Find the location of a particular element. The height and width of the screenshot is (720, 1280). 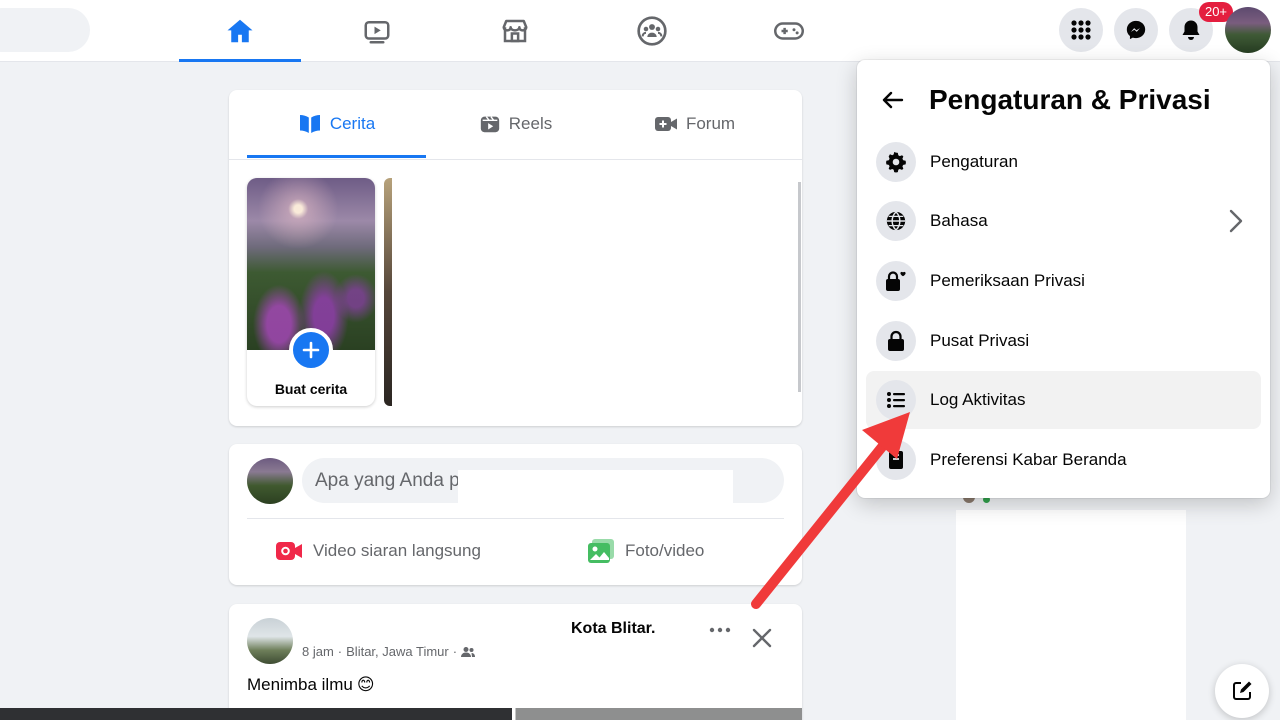

bell-icon is located at coordinates (1191, 30).